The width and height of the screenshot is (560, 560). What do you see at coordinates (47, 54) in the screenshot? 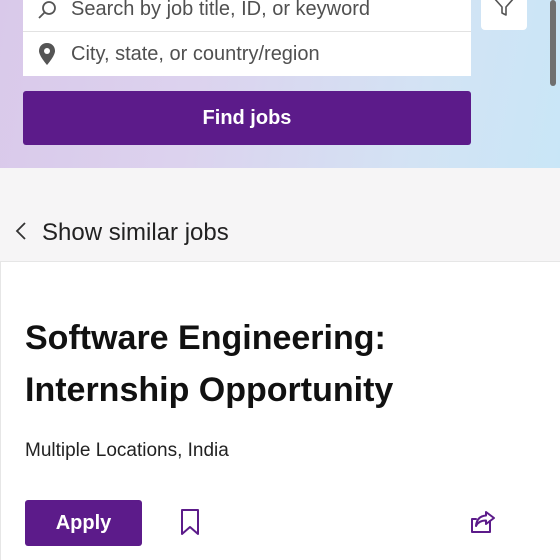
I see `location-pin-icon` at bounding box center [47, 54].